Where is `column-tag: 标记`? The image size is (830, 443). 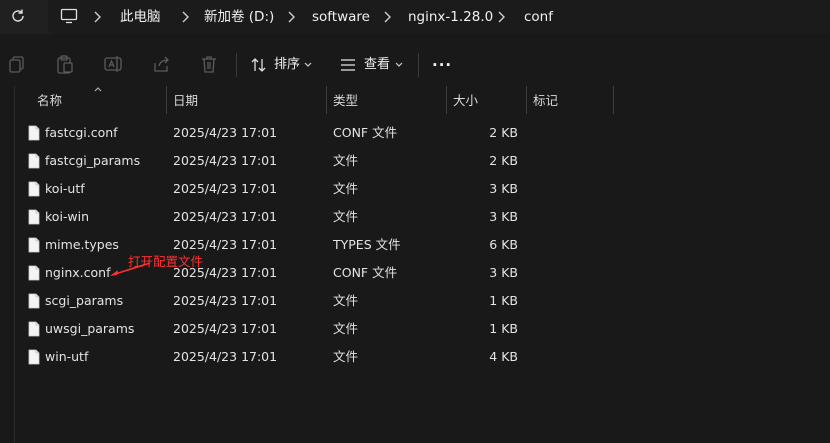 column-tag: 标记 is located at coordinates (545, 101).